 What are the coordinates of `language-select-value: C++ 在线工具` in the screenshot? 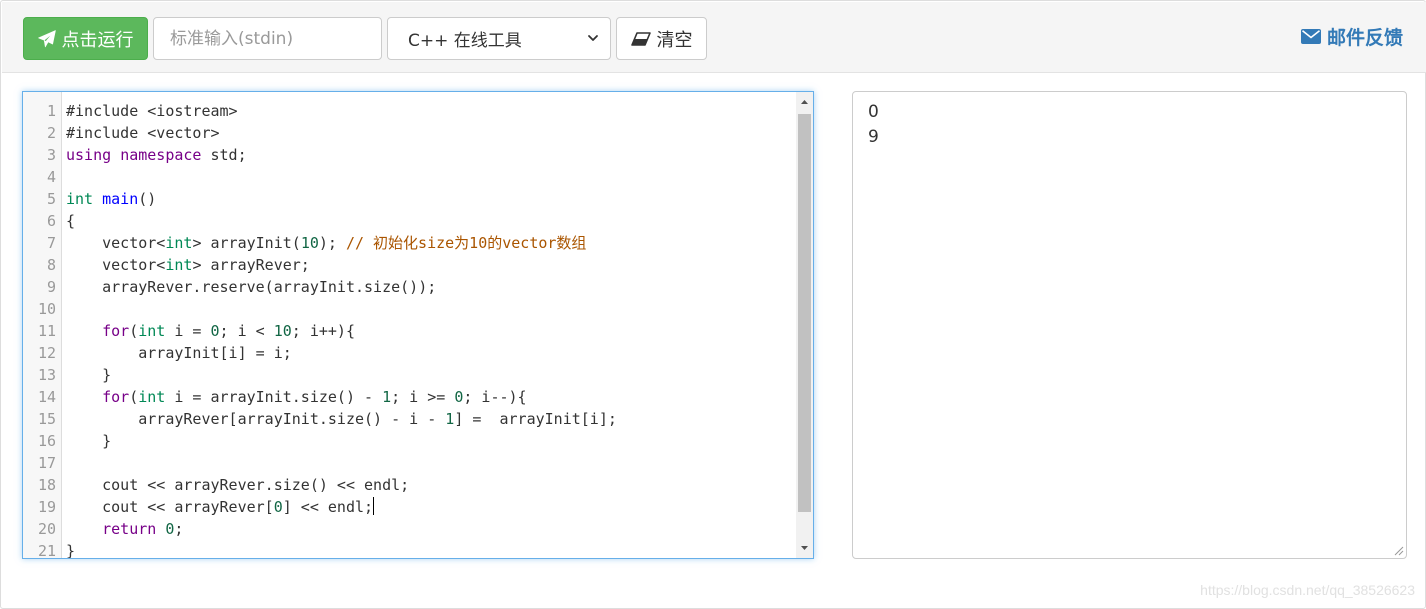 It's located at (465, 41).